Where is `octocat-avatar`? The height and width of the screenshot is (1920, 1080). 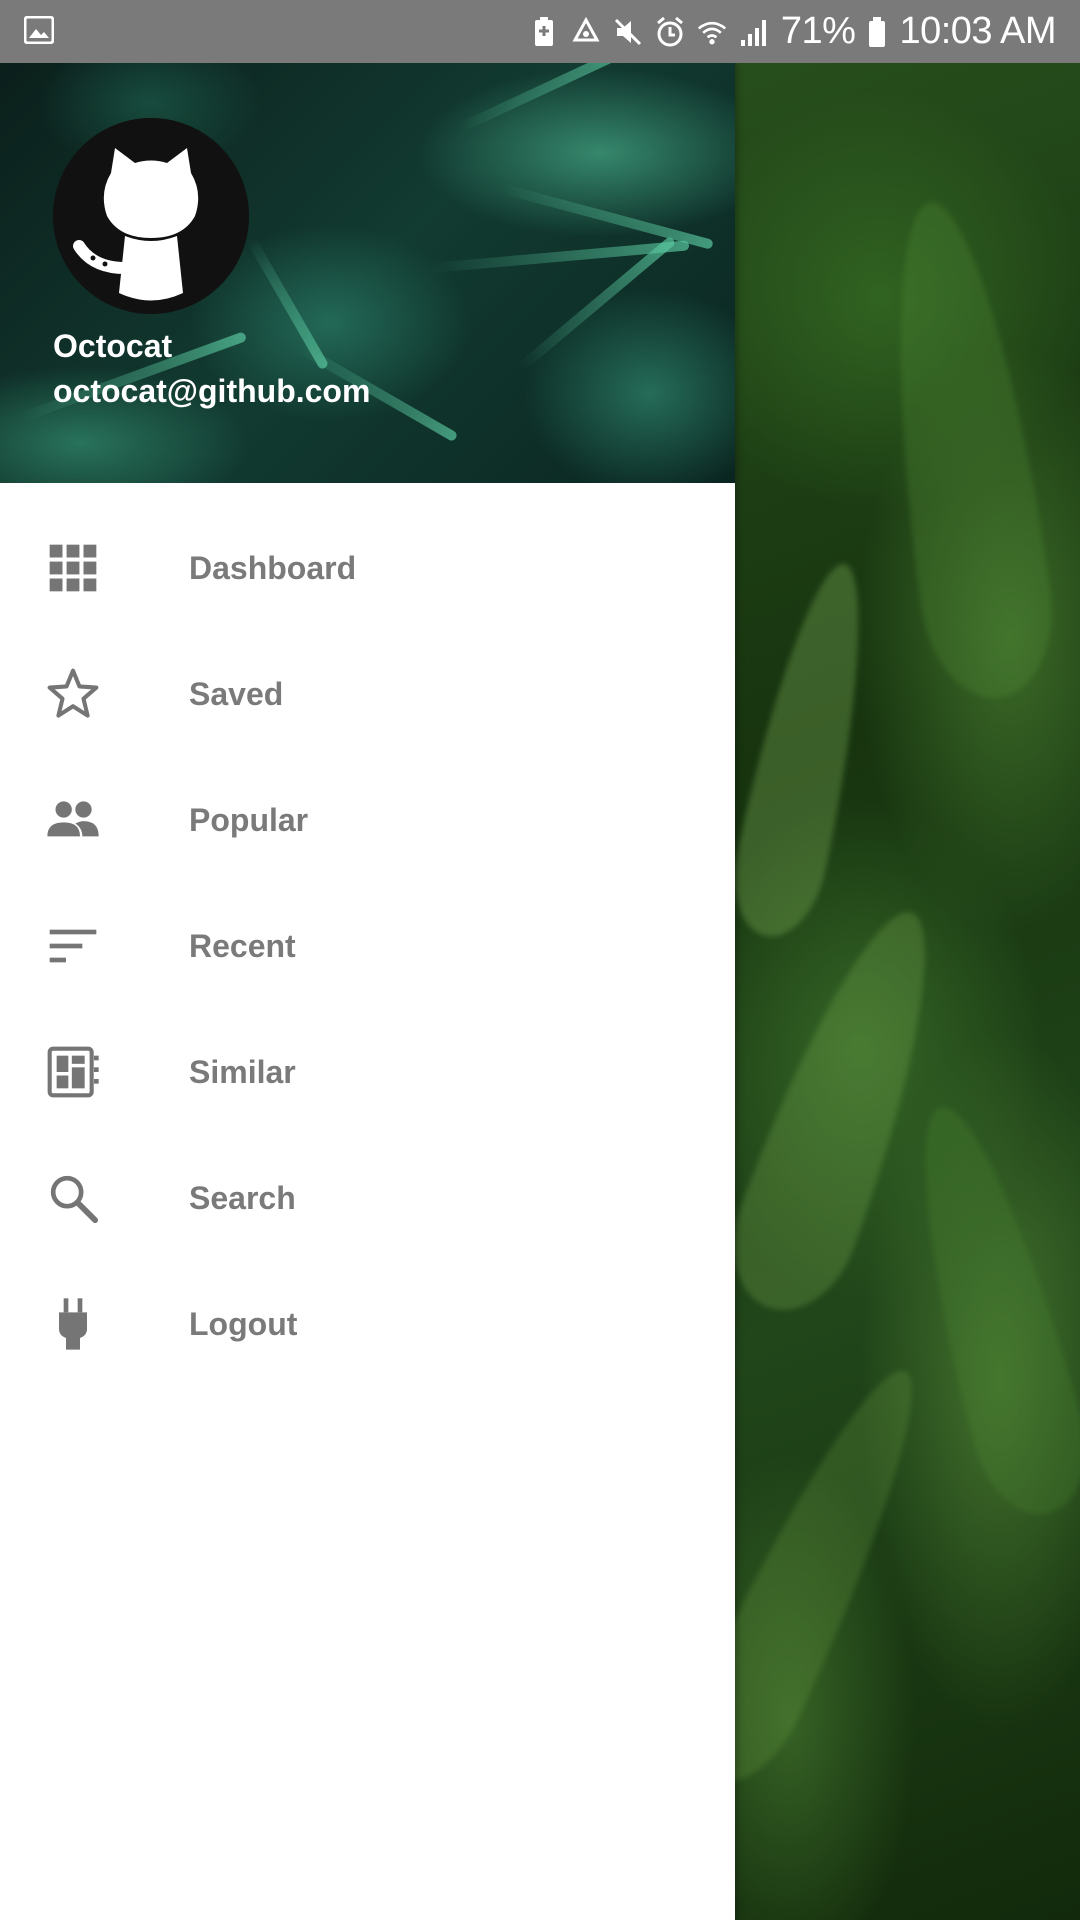
octocat-avatar is located at coordinates (151, 216).